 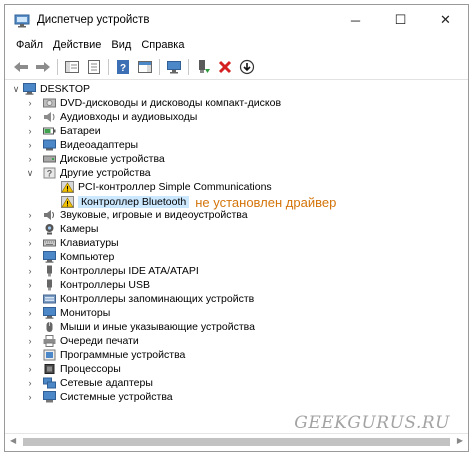 I want to click on category-keyboards: Клавиатуры, so click(x=81, y=243).